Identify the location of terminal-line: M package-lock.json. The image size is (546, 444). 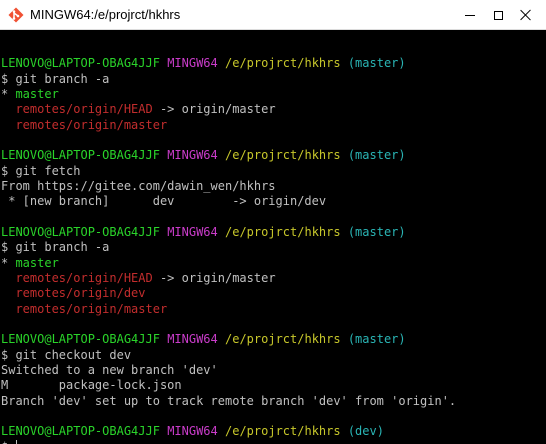
(273, 385).